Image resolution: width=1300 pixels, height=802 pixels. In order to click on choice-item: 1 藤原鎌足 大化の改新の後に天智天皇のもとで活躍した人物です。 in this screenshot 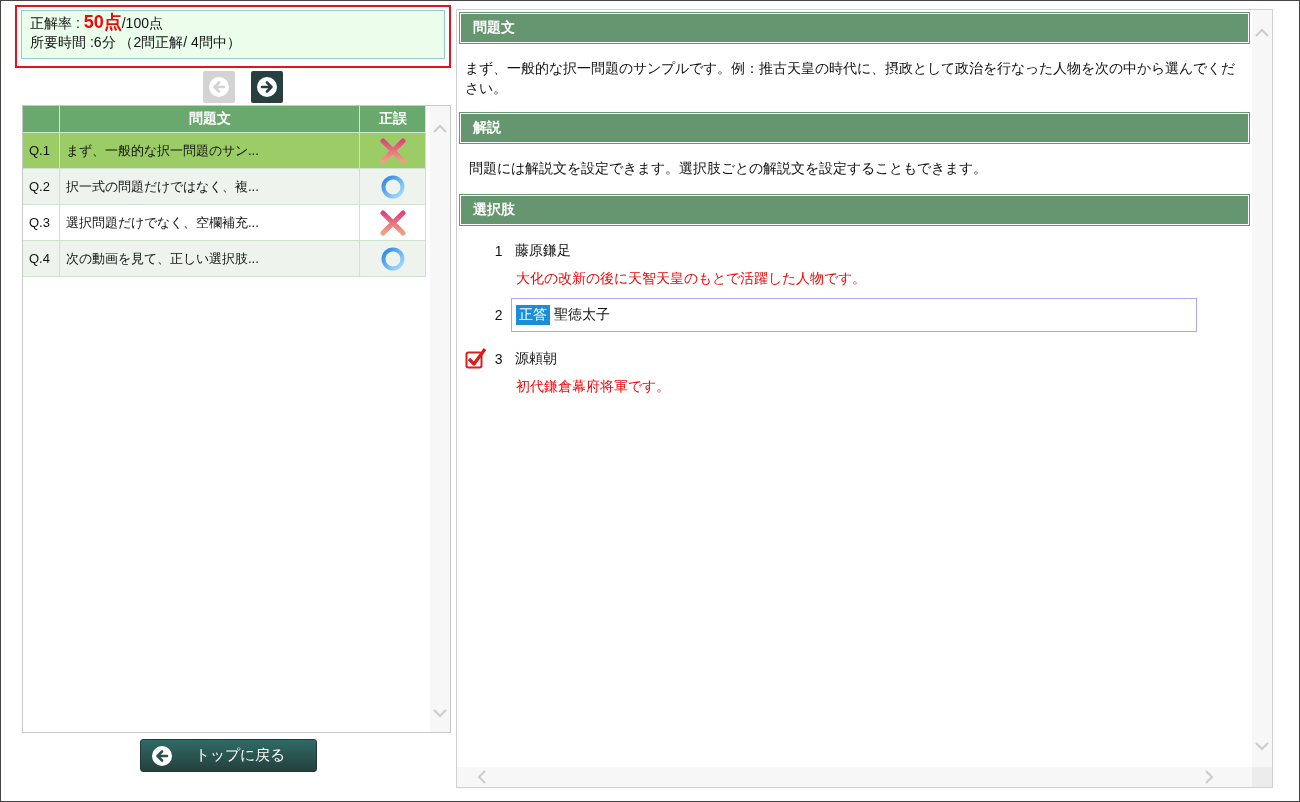, I will do `click(857, 267)`.